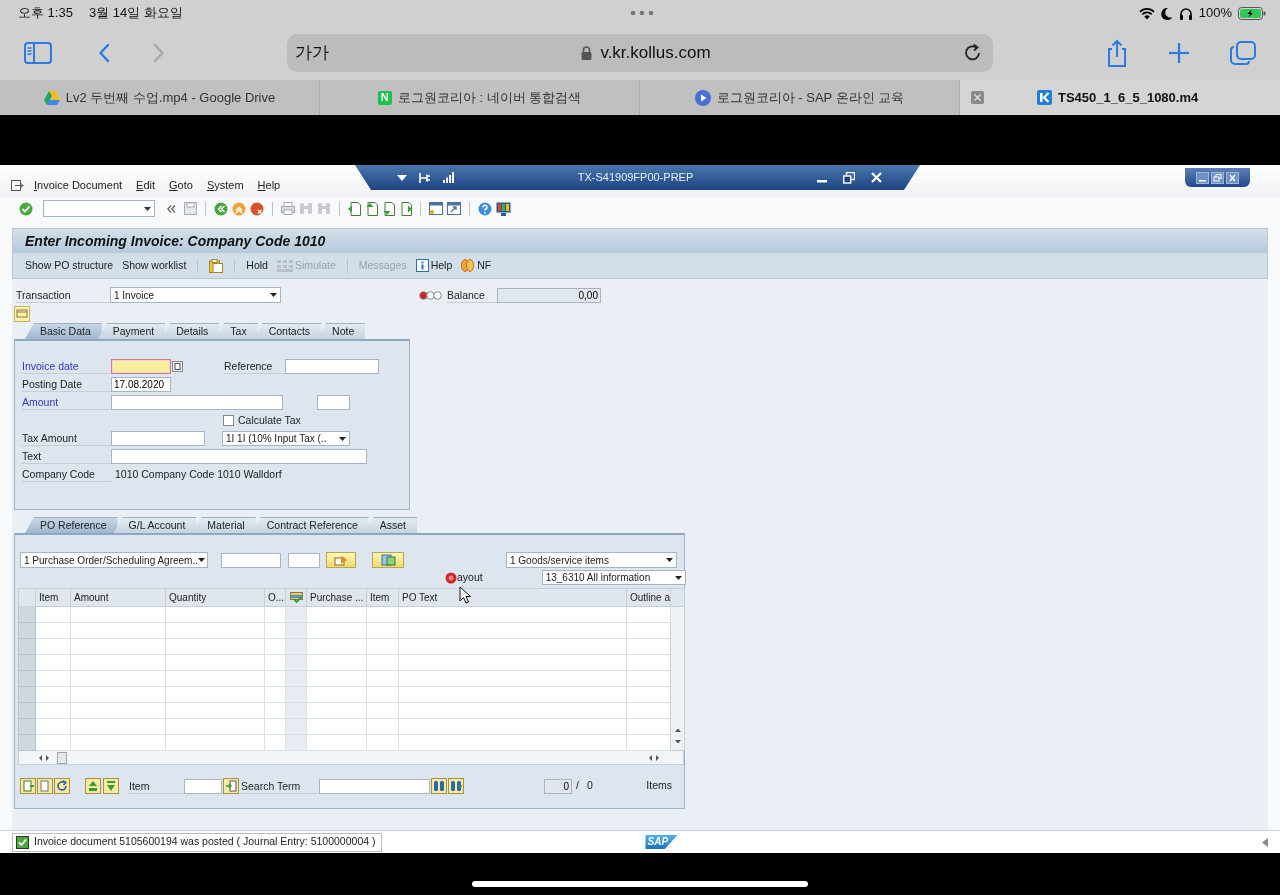 The height and width of the screenshot is (895, 1280). I want to click on menu-item: Help, so click(269, 185).